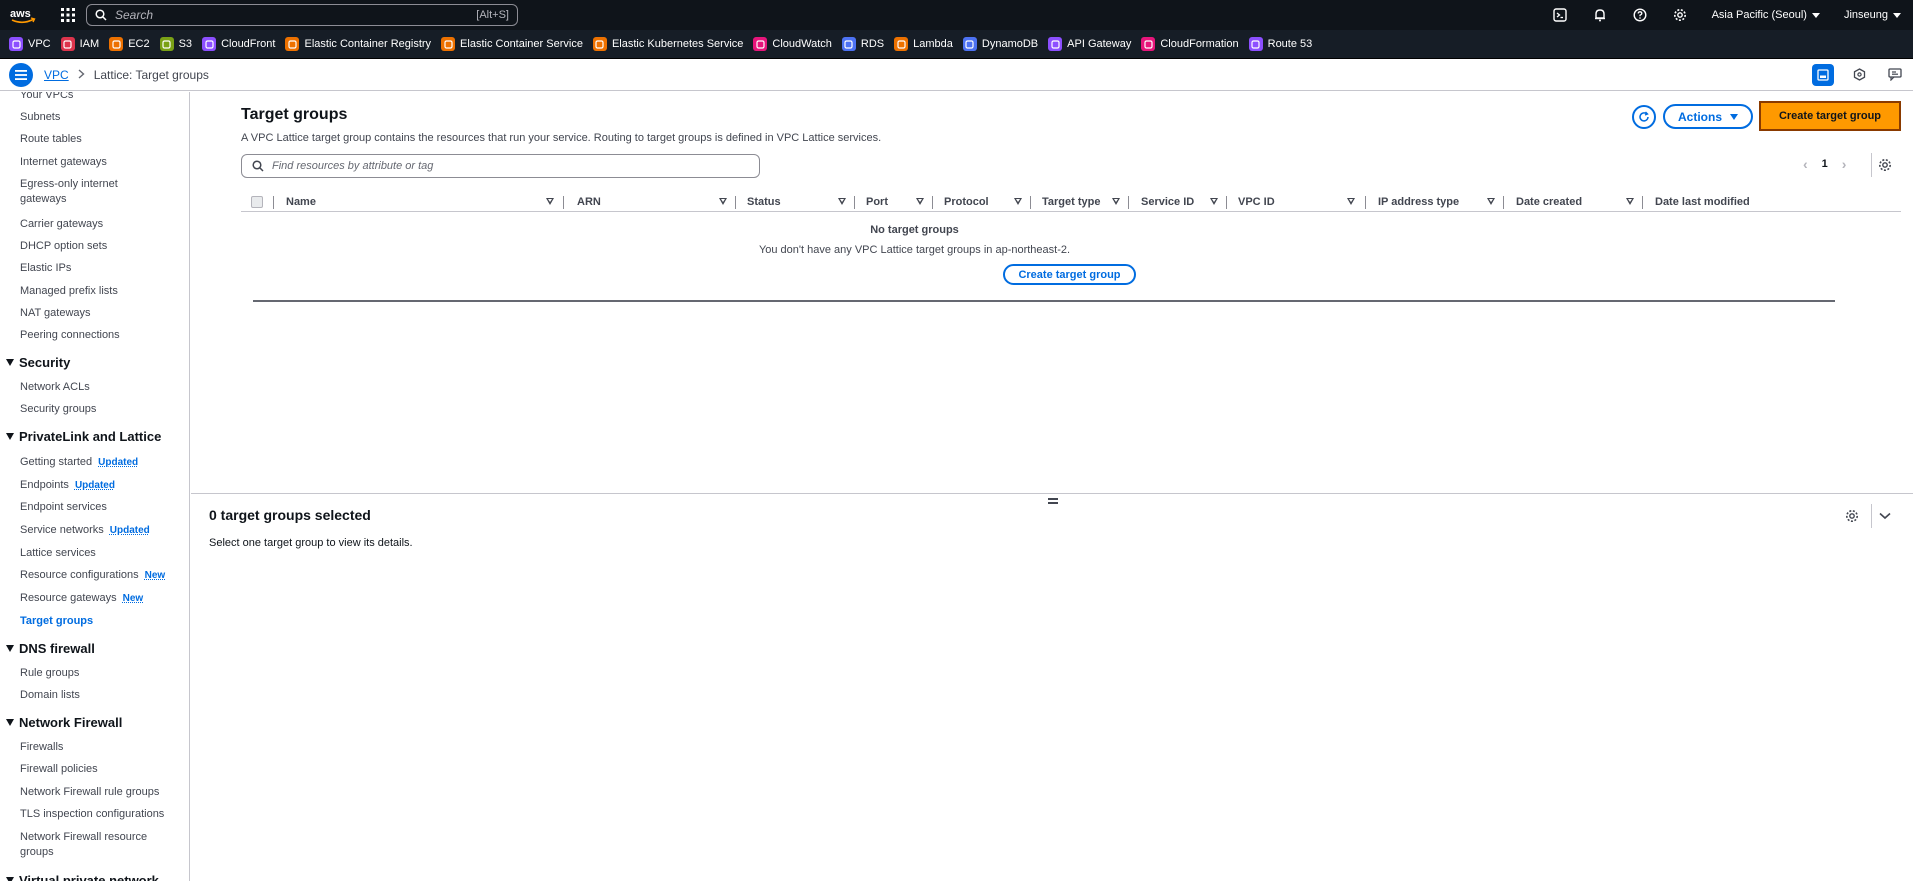 The image size is (1913, 881). What do you see at coordinates (1859, 75) in the screenshot?
I see `security-hexagon-icon` at bounding box center [1859, 75].